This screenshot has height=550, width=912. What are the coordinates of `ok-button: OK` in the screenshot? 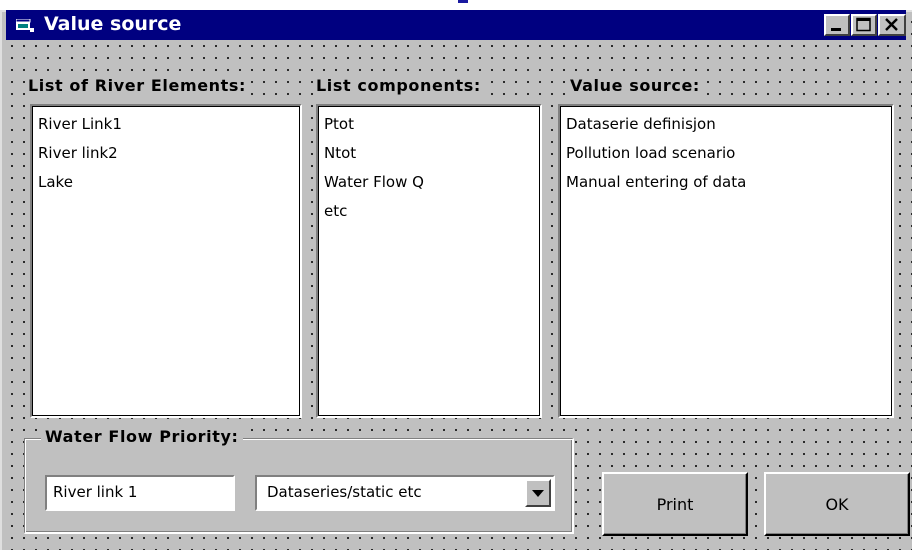 It's located at (837, 504).